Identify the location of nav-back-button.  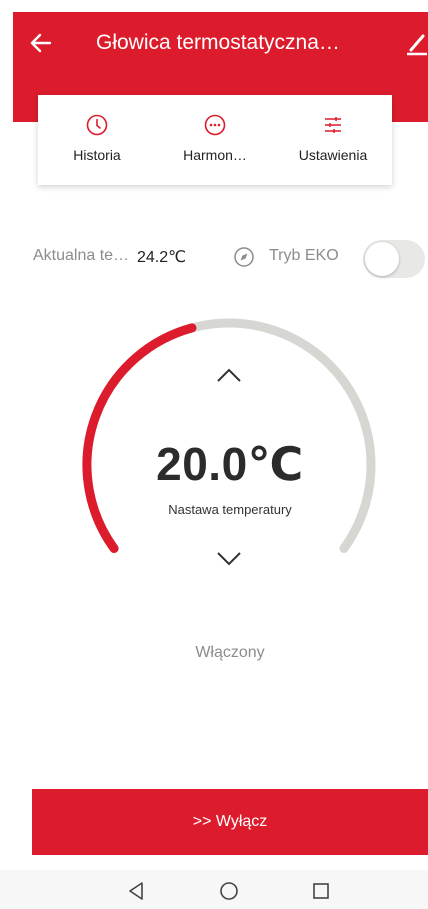
(136, 891).